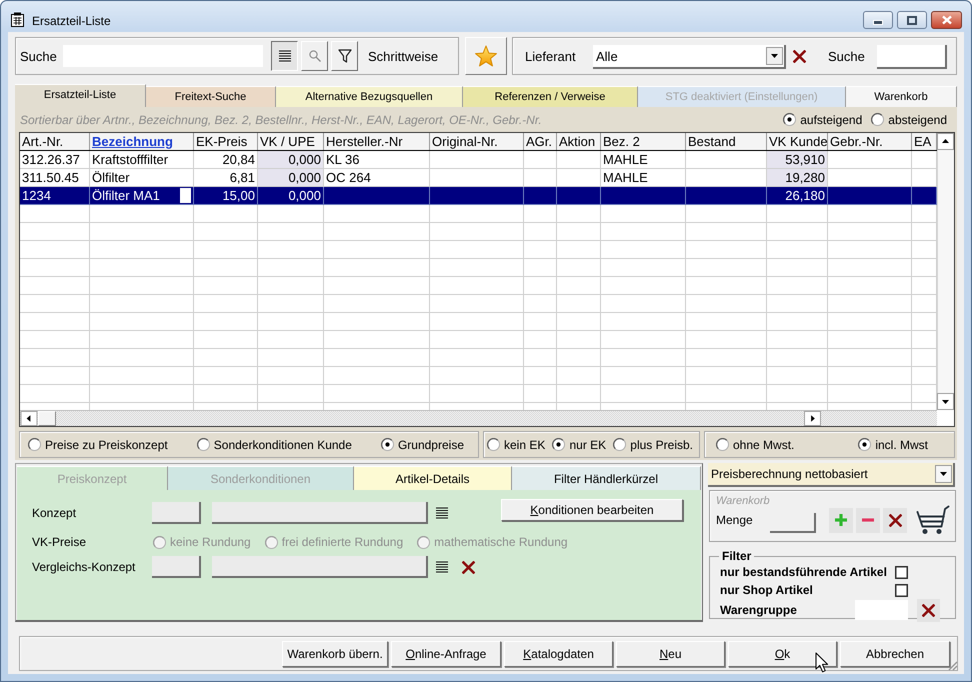 The width and height of the screenshot is (972, 682). Describe the element at coordinates (403, 56) in the screenshot. I see `search-mode-label: Schrittweise` at that location.